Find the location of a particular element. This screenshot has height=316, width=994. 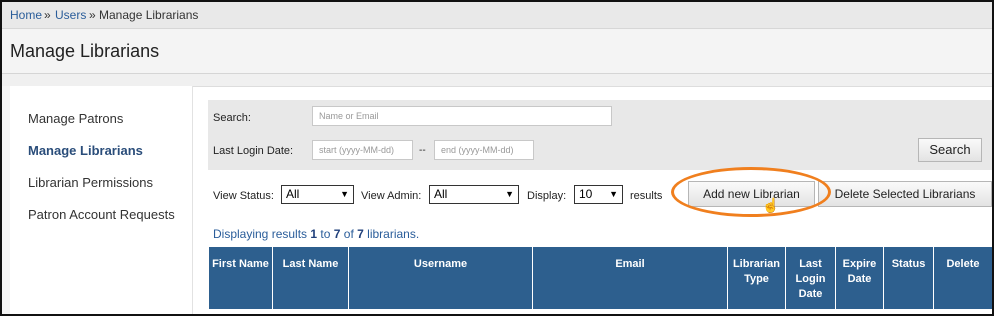

view-admin-label: View Admin: is located at coordinates (391, 196).